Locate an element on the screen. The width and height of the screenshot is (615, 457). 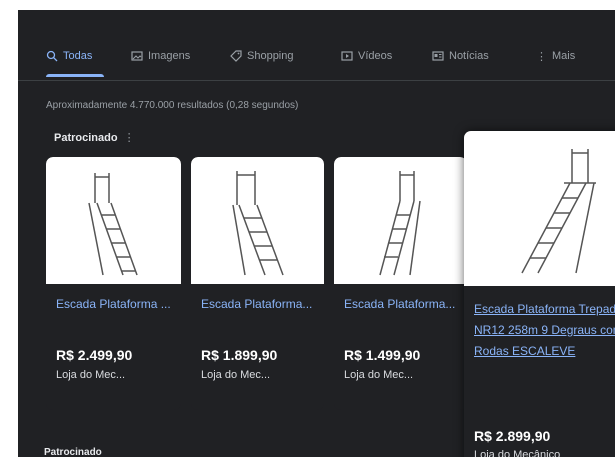
tab-label: Imagens is located at coordinates (169, 56).